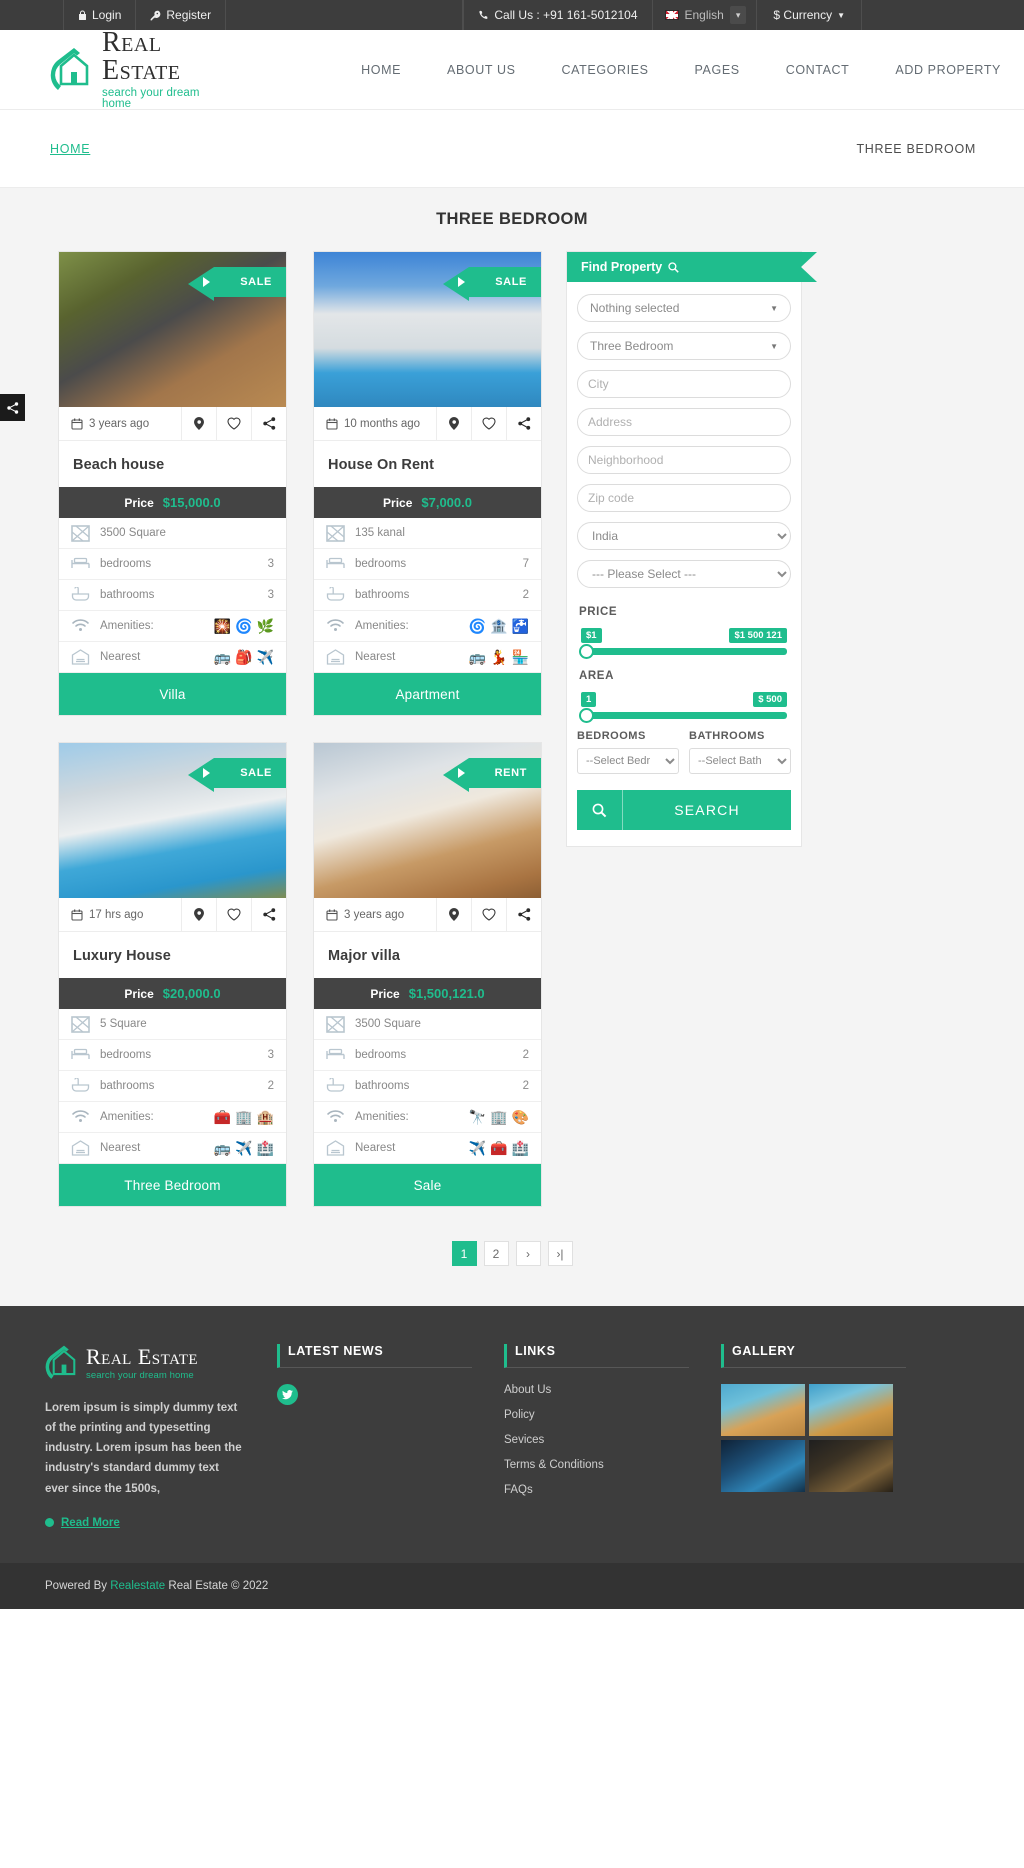  Describe the element at coordinates (818, 70) in the screenshot. I see `nav-item-contact: CONTACT` at that location.